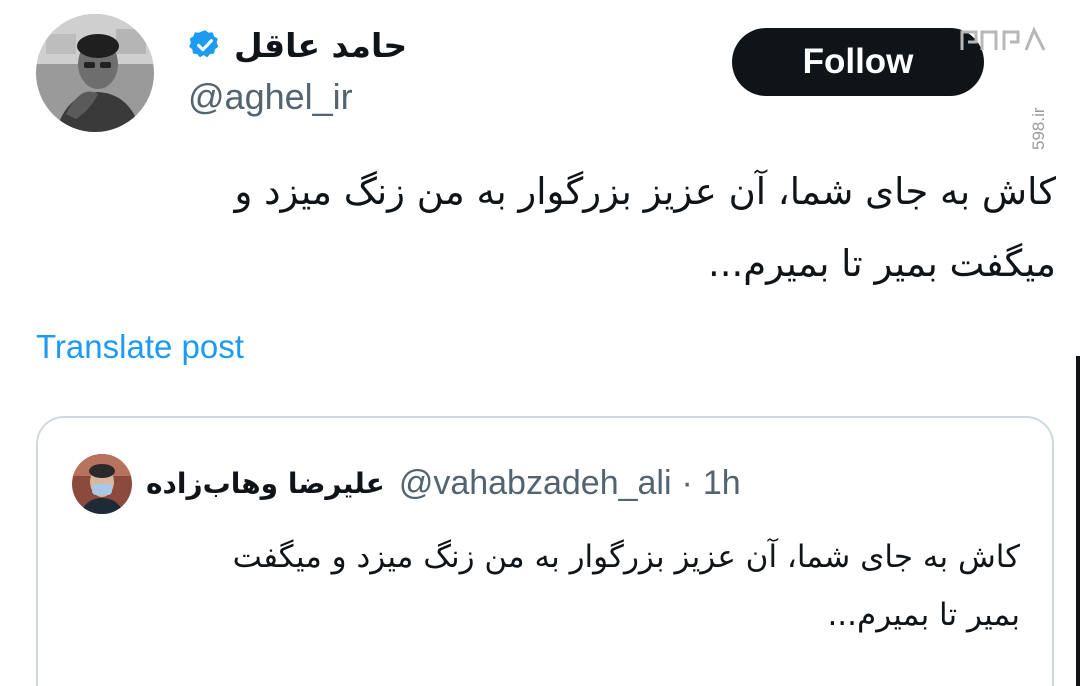  I want to click on author-avatar, so click(95, 73).